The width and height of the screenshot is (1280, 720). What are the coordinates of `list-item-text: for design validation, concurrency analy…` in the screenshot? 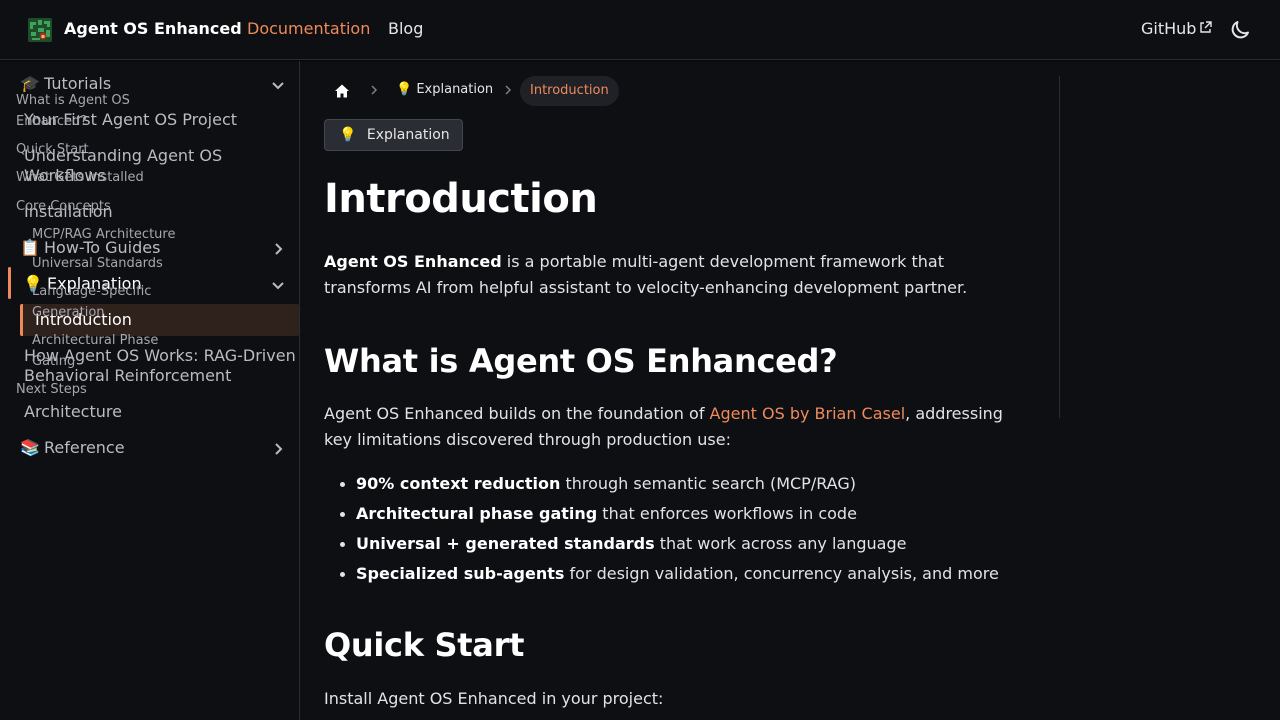 It's located at (781, 573).